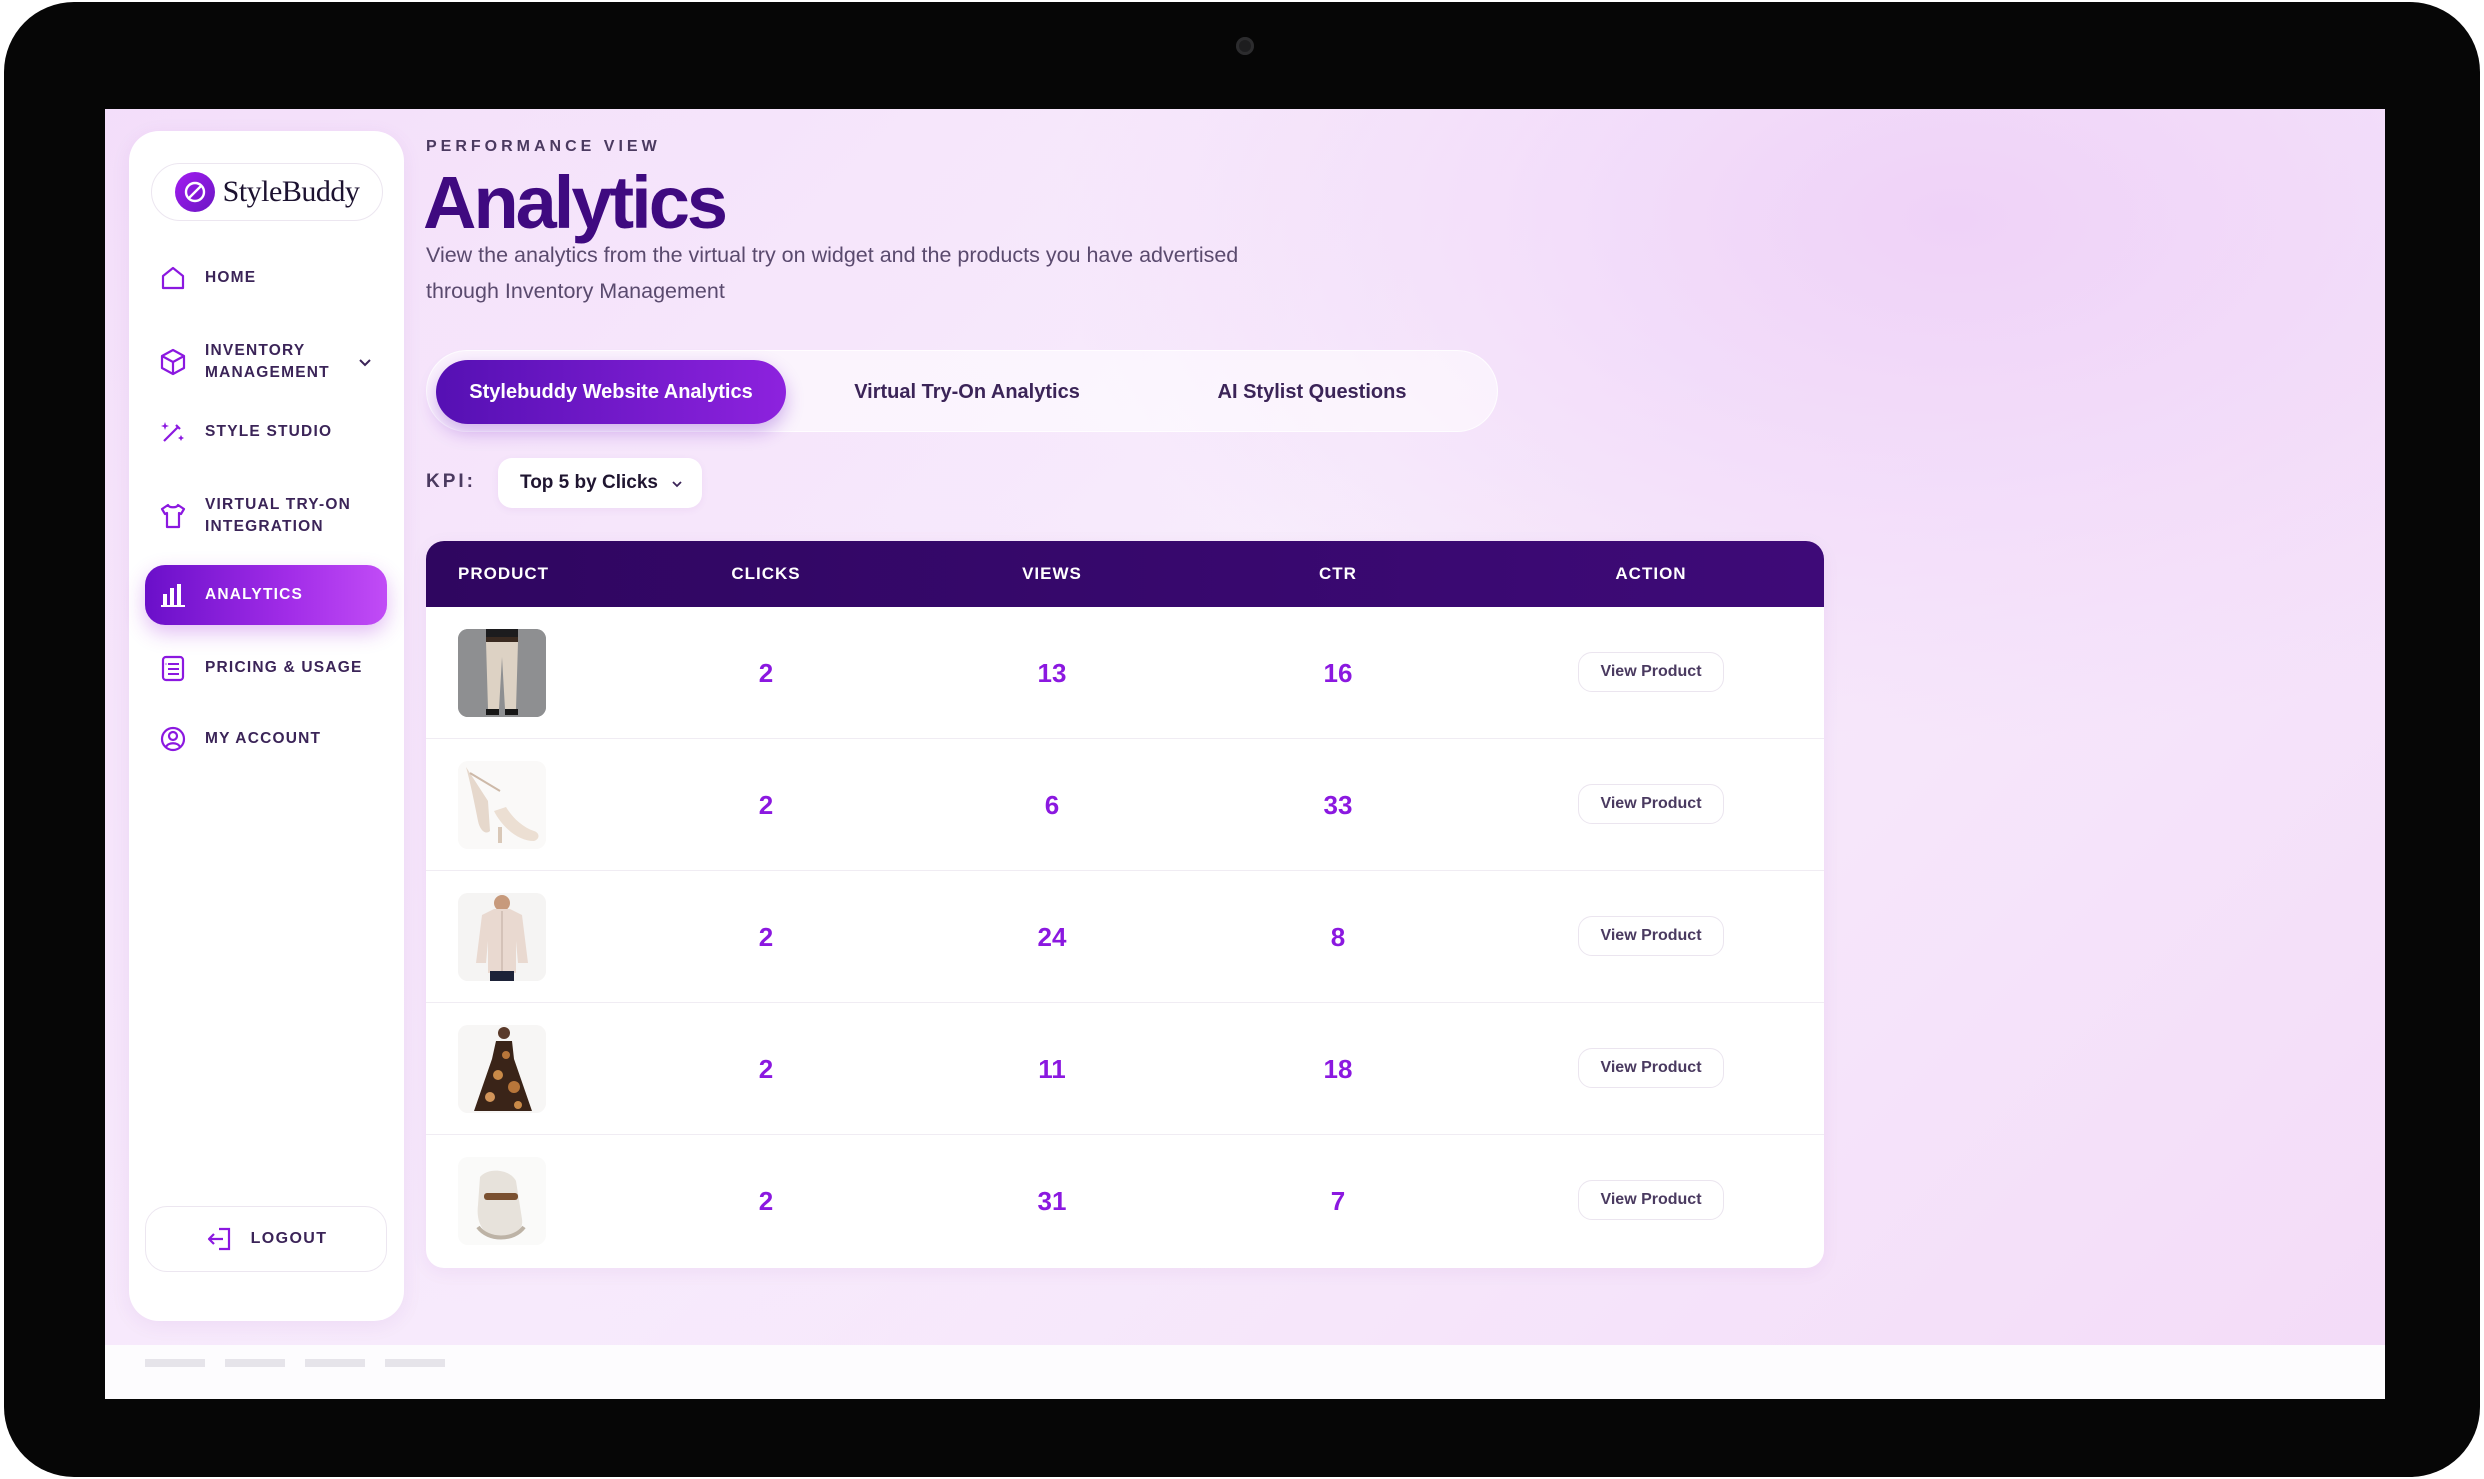 This screenshot has height=1479, width=2484. I want to click on bar-chart-icon, so click(173, 595).